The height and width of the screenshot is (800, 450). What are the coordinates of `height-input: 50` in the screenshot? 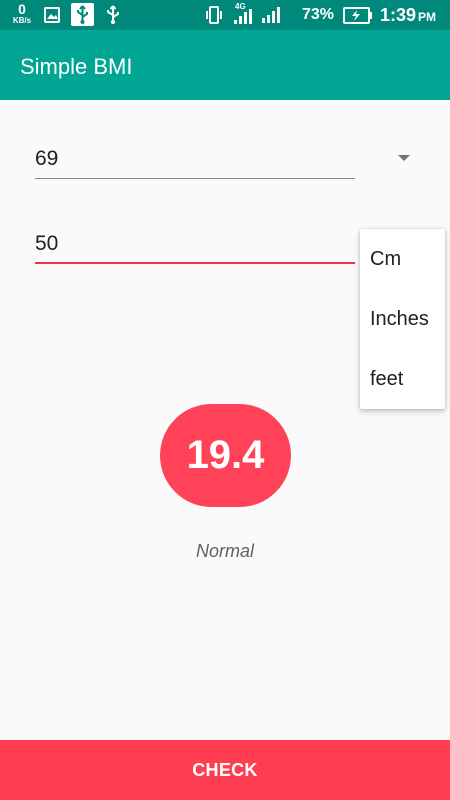 It's located at (195, 246).